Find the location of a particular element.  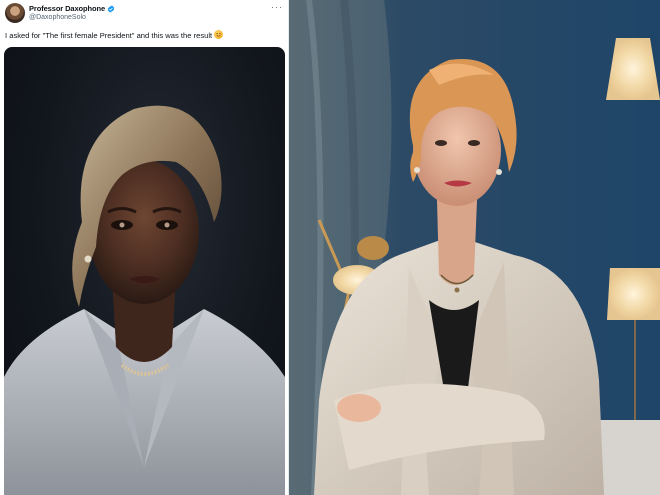

handle: @DaxophoneSolo is located at coordinates (57, 17).